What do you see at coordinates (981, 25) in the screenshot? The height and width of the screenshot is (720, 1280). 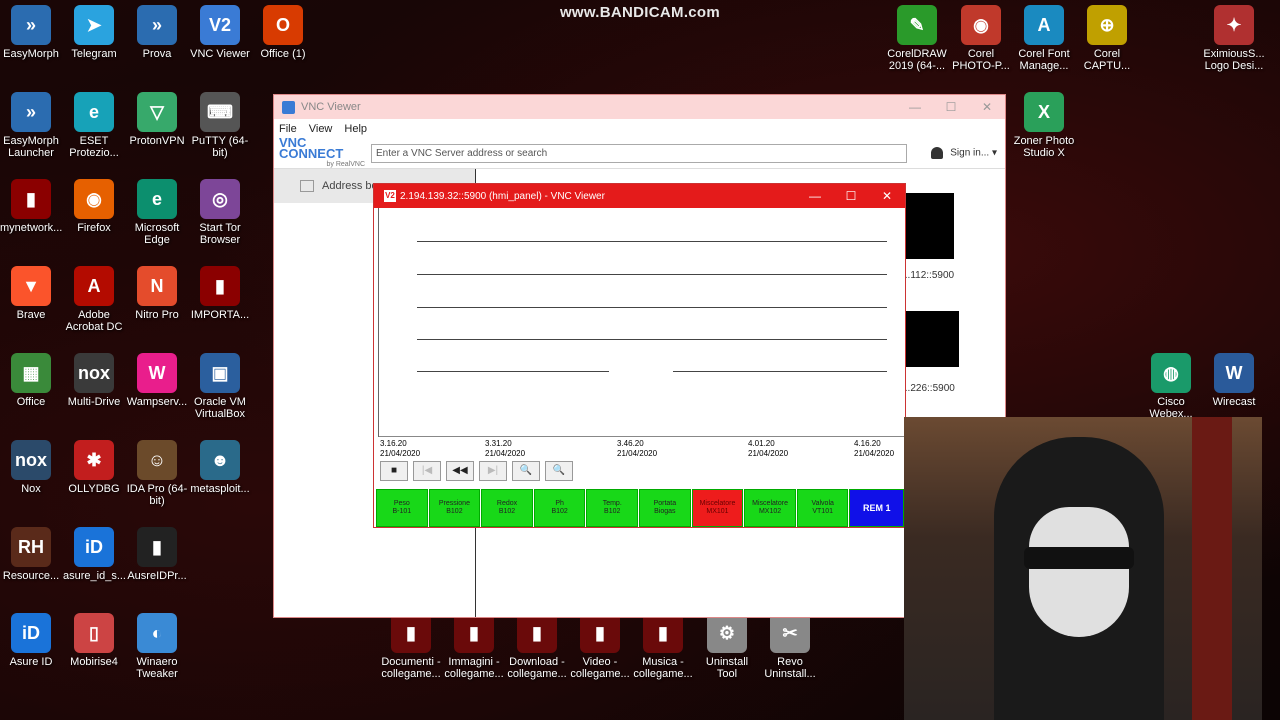 I see `app-icon: ◉` at bounding box center [981, 25].